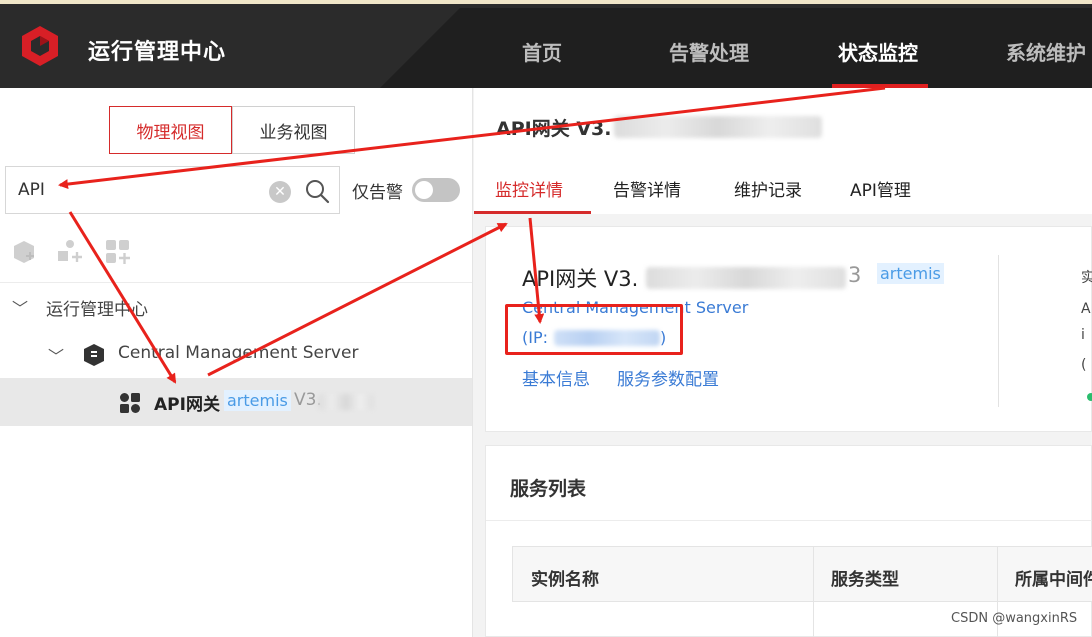 The height and width of the screenshot is (637, 1092). I want to click on nav-home: 首页, so click(542, 51).